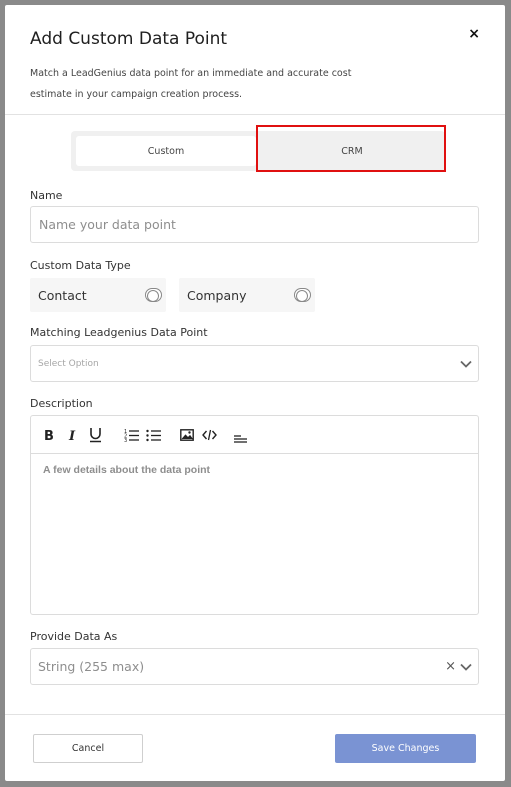  Describe the element at coordinates (129, 39) in the screenshot. I see `modal-title: Add Custom Data Point` at that location.